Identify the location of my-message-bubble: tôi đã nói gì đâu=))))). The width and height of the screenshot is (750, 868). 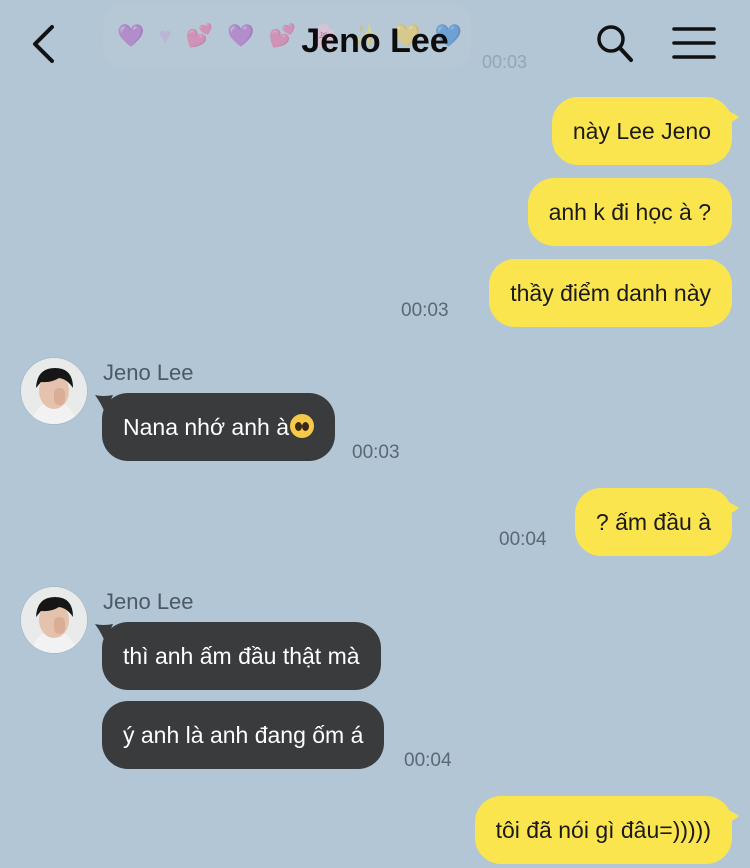
(606, 830).